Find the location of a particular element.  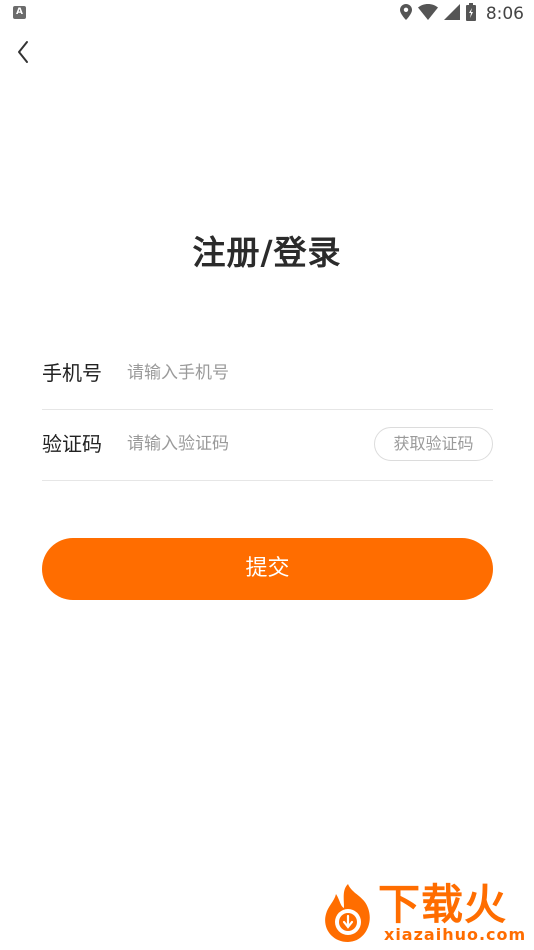

phone-input is located at coordinates (237, 373).